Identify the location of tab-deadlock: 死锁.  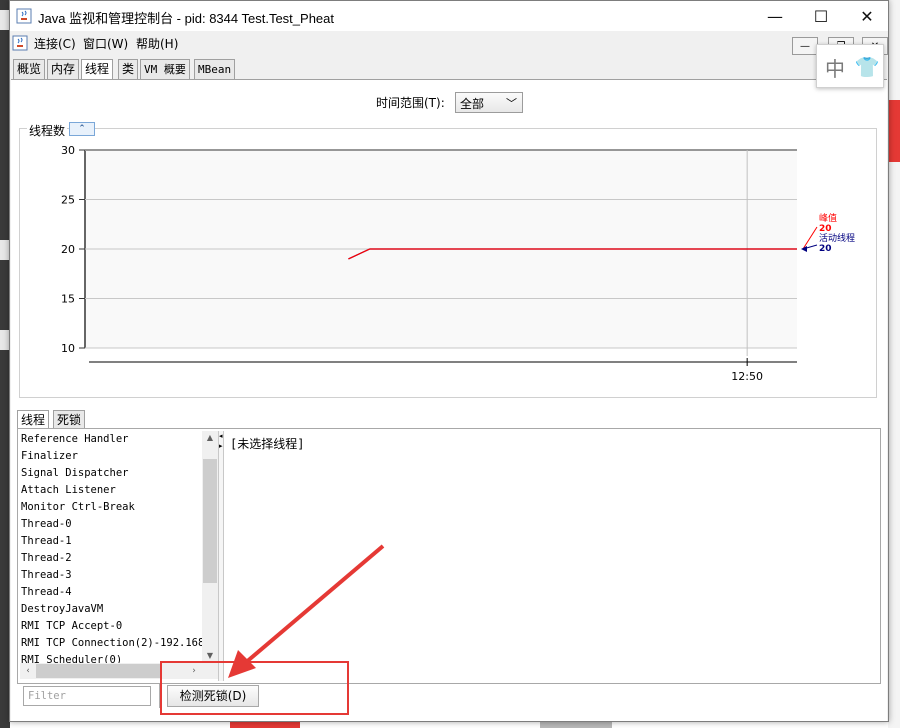
(69, 420).